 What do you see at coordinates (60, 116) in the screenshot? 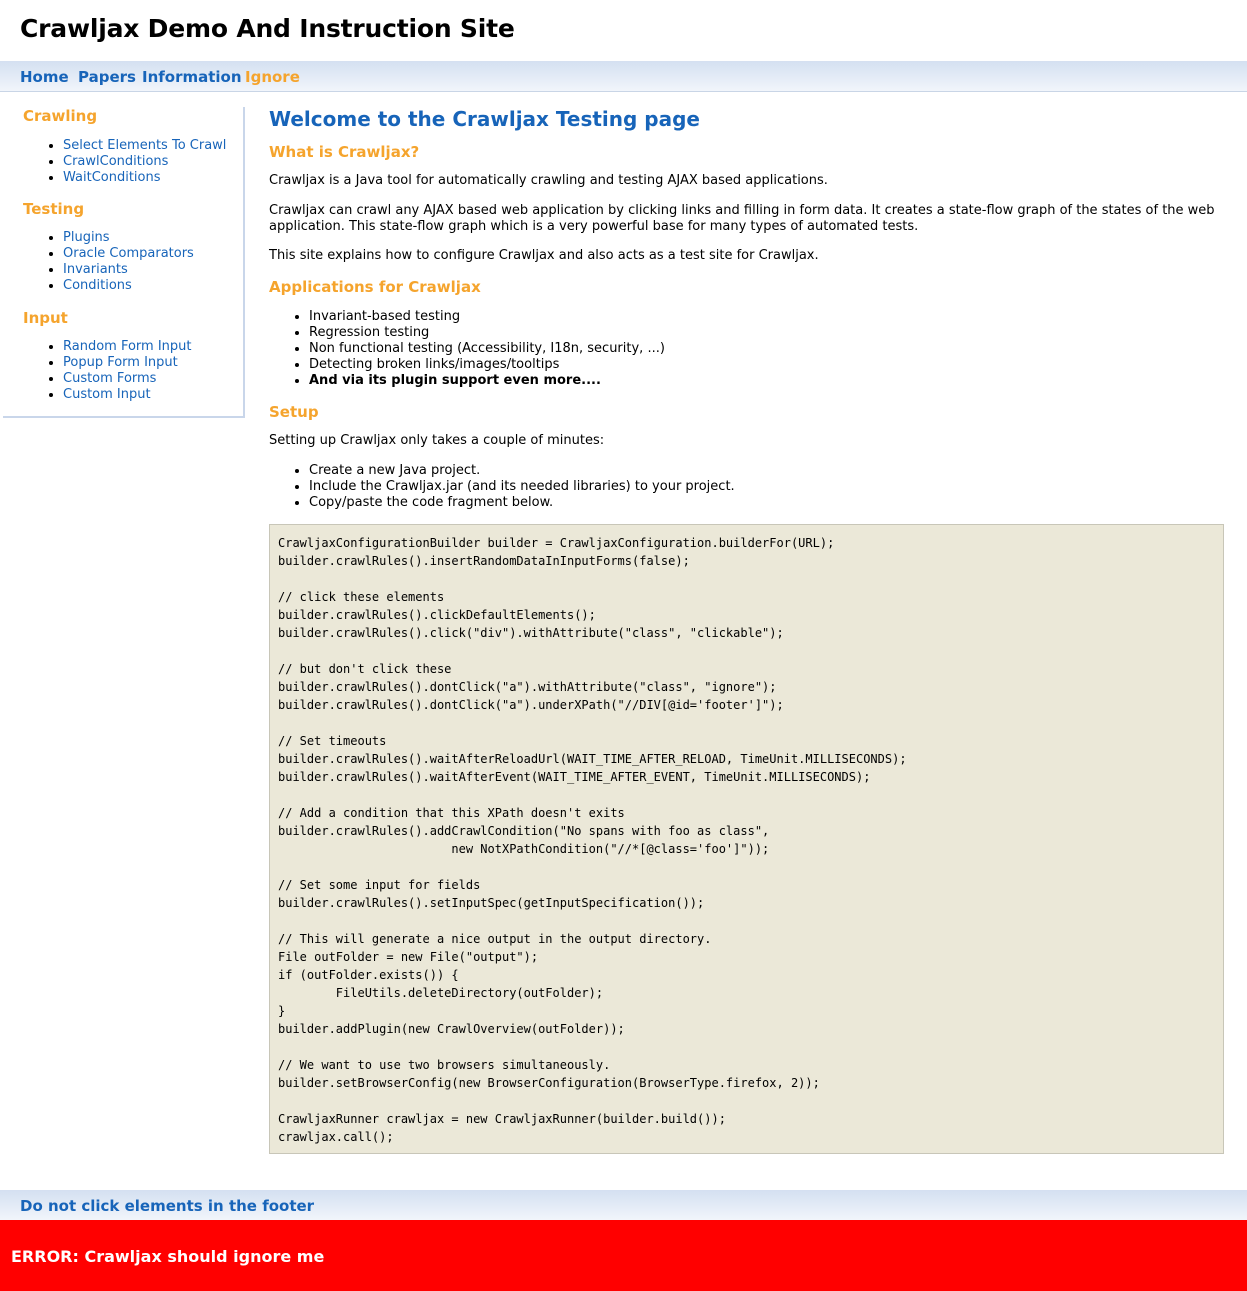
I see `sidebar-heading-crawling: Crawling` at bounding box center [60, 116].